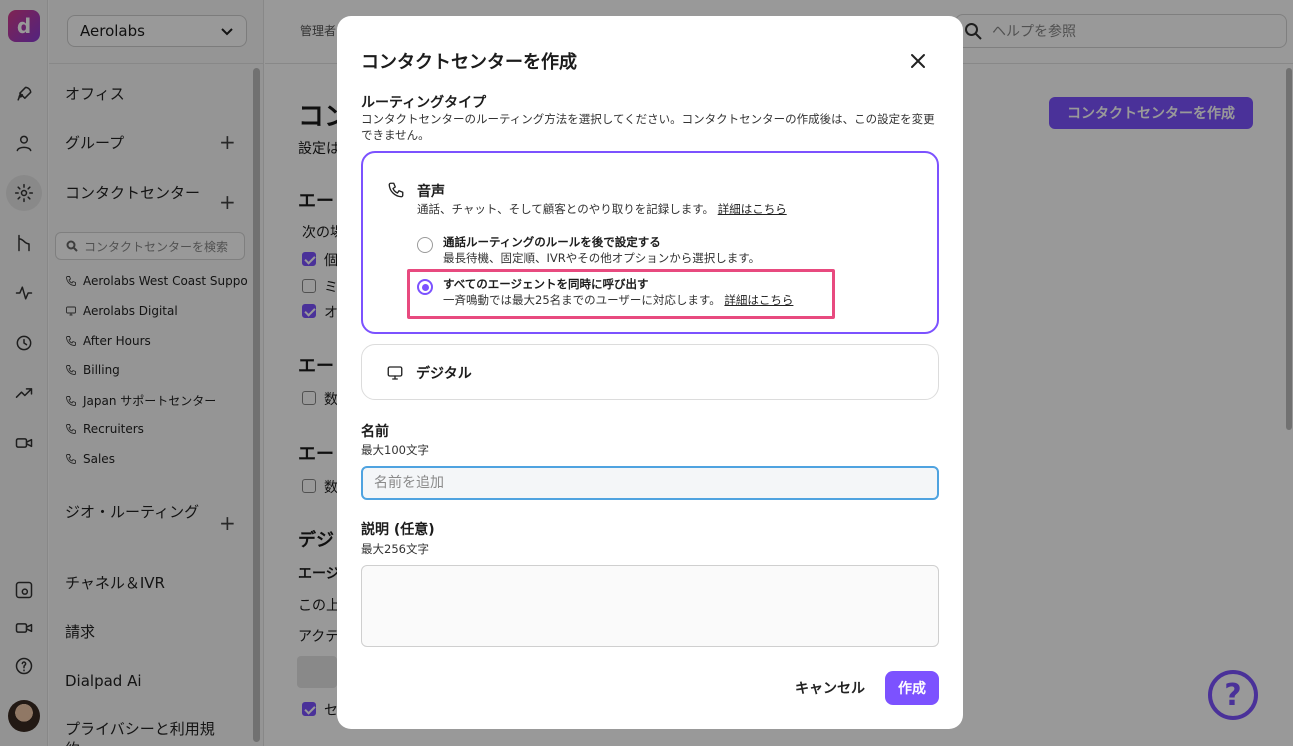 The height and width of the screenshot is (746, 1293). Describe the element at coordinates (552, 242) in the screenshot. I see `option-title: 通話ルーティングのルールを後で設定する` at that location.